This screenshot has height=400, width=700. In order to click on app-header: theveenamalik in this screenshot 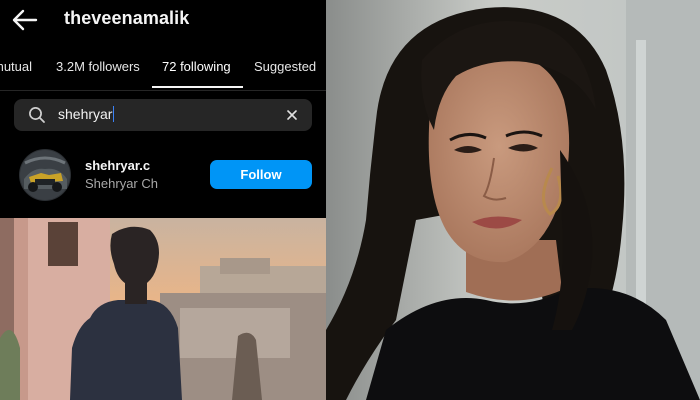, I will do `click(163, 20)`.